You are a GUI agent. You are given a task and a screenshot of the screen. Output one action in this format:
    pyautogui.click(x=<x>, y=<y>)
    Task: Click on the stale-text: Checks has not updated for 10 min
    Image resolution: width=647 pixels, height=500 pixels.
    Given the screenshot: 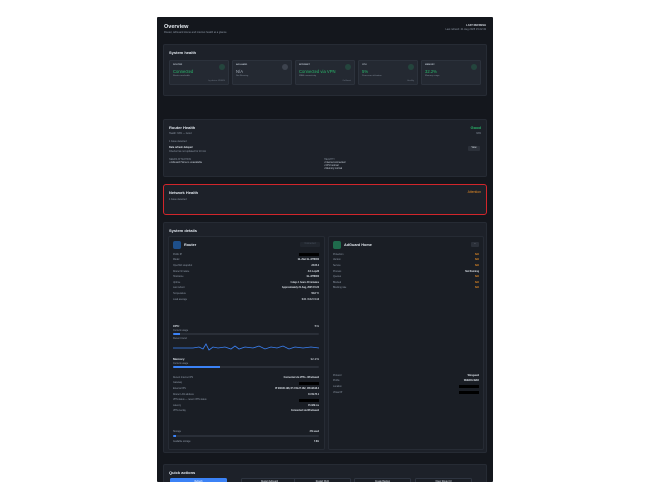 What is the action you would take?
    pyautogui.click(x=188, y=151)
    